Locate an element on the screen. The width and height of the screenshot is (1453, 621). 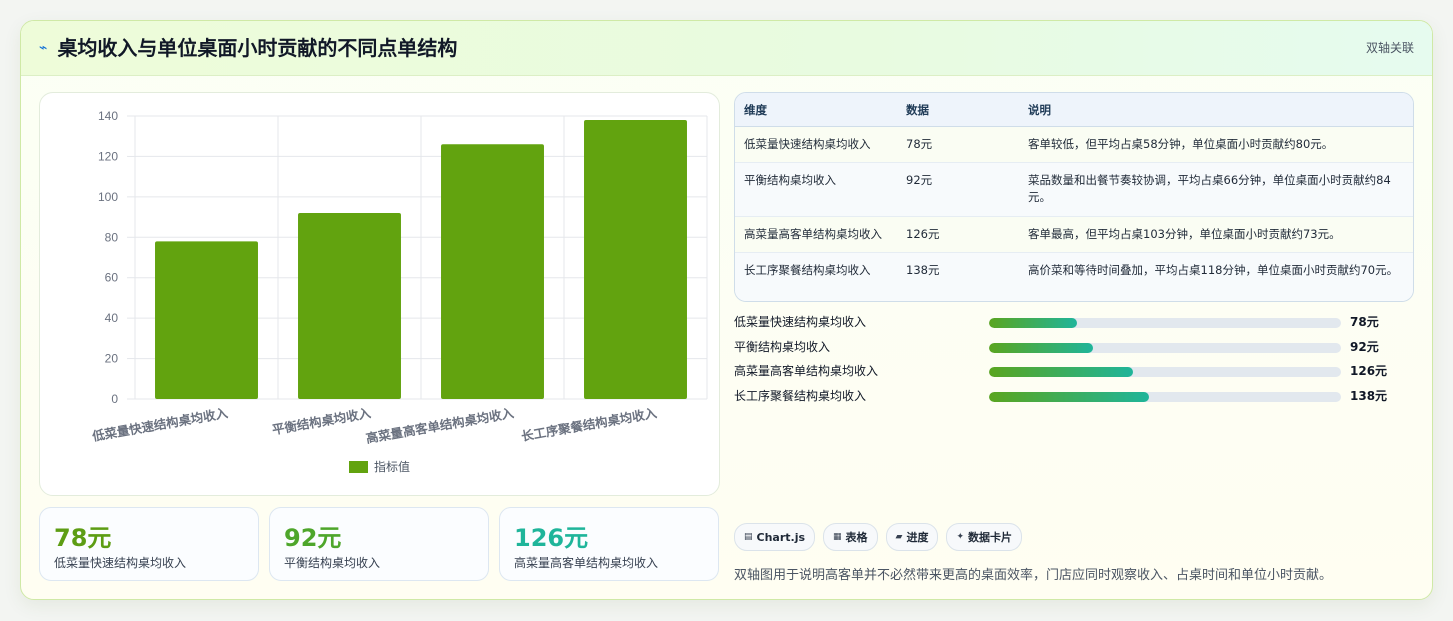
table-header-row: 维度 数据 说明 is located at coordinates (1074, 110).